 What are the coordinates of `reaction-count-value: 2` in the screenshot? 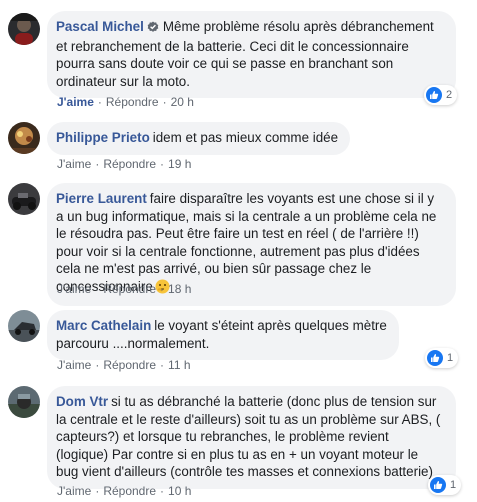 It's located at (449, 95).